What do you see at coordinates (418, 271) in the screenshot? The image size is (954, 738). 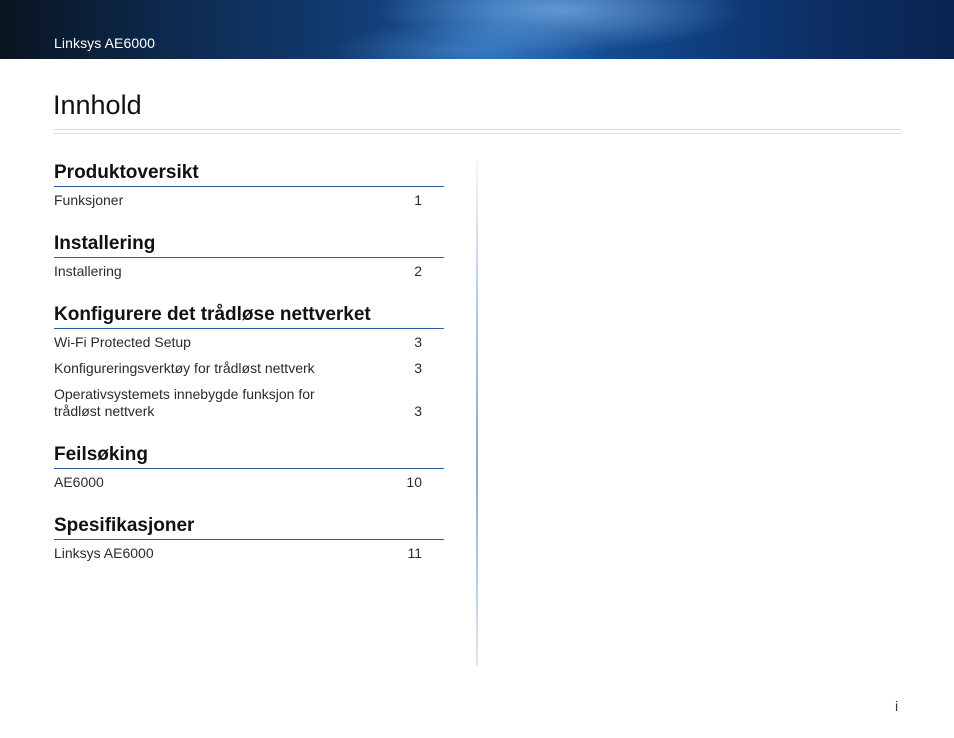 I see `toc-entry-page: 2` at bounding box center [418, 271].